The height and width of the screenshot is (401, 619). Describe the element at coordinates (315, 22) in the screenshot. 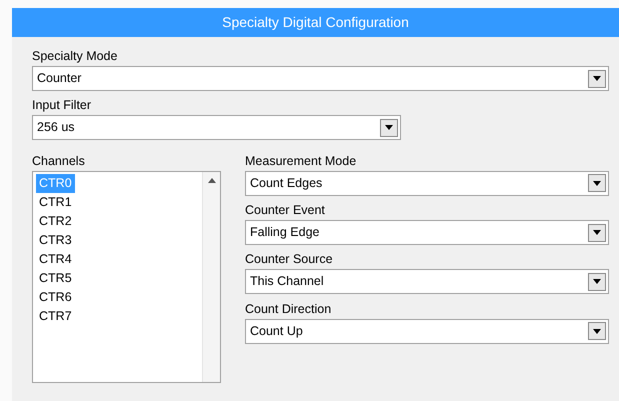

I see `window-title: Specialty Digital Configuration` at that location.